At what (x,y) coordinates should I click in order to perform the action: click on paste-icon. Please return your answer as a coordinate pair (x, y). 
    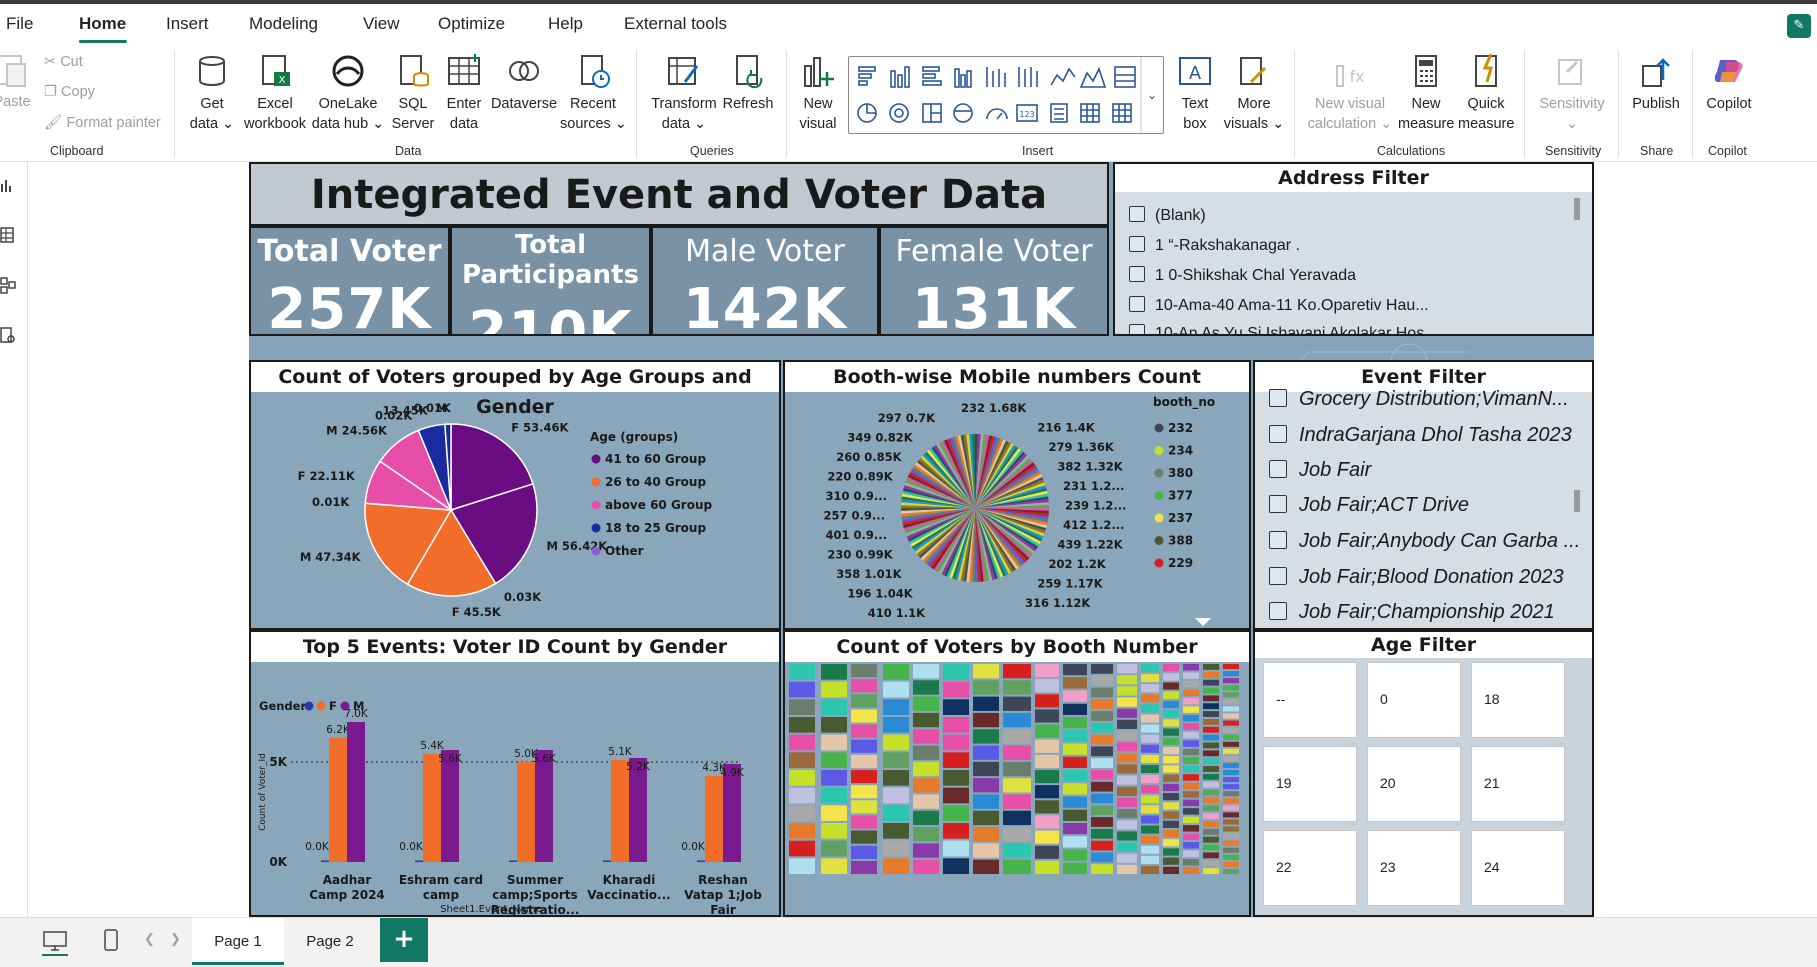
    Looking at the image, I should click on (13, 71).